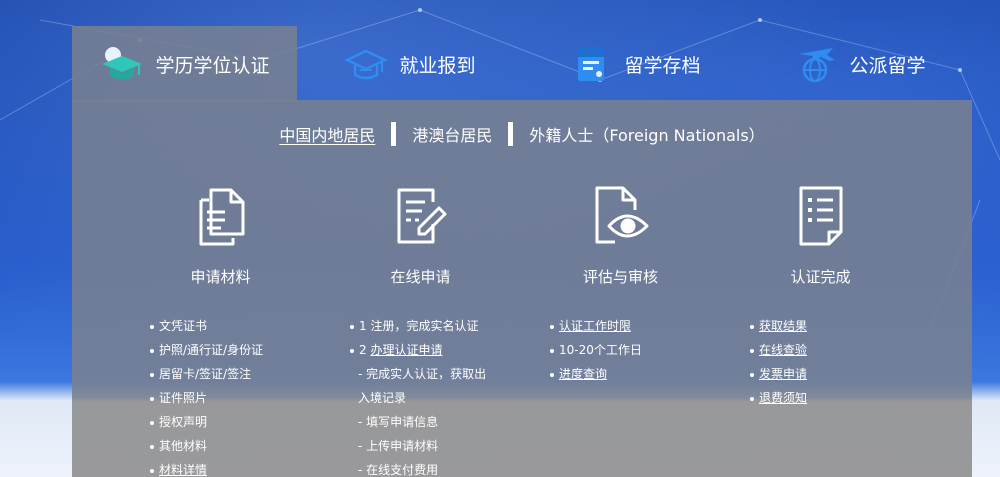 The image size is (1000, 477). What do you see at coordinates (596, 374) in the screenshot?
I see `progress-query-link: 进度查询` at bounding box center [596, 374].